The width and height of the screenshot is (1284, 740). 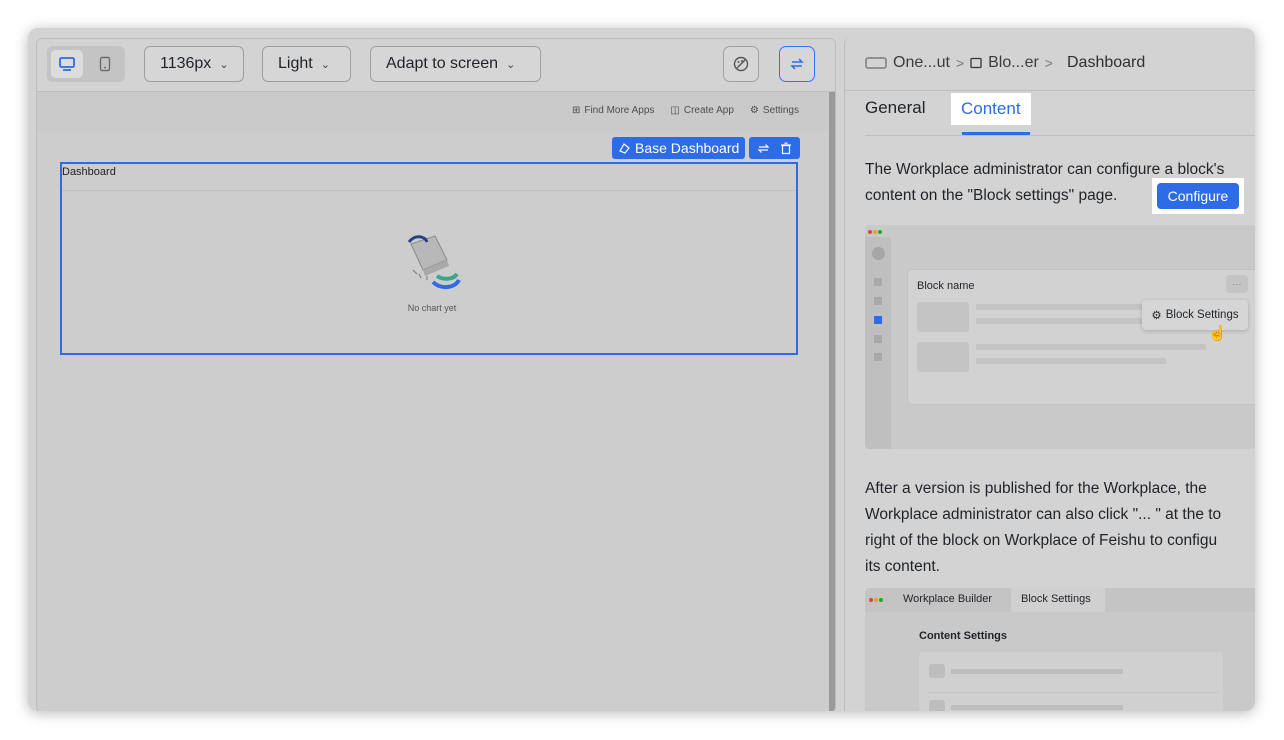 I want to click on description2-line-4: its content., so click(x=902, y=566).